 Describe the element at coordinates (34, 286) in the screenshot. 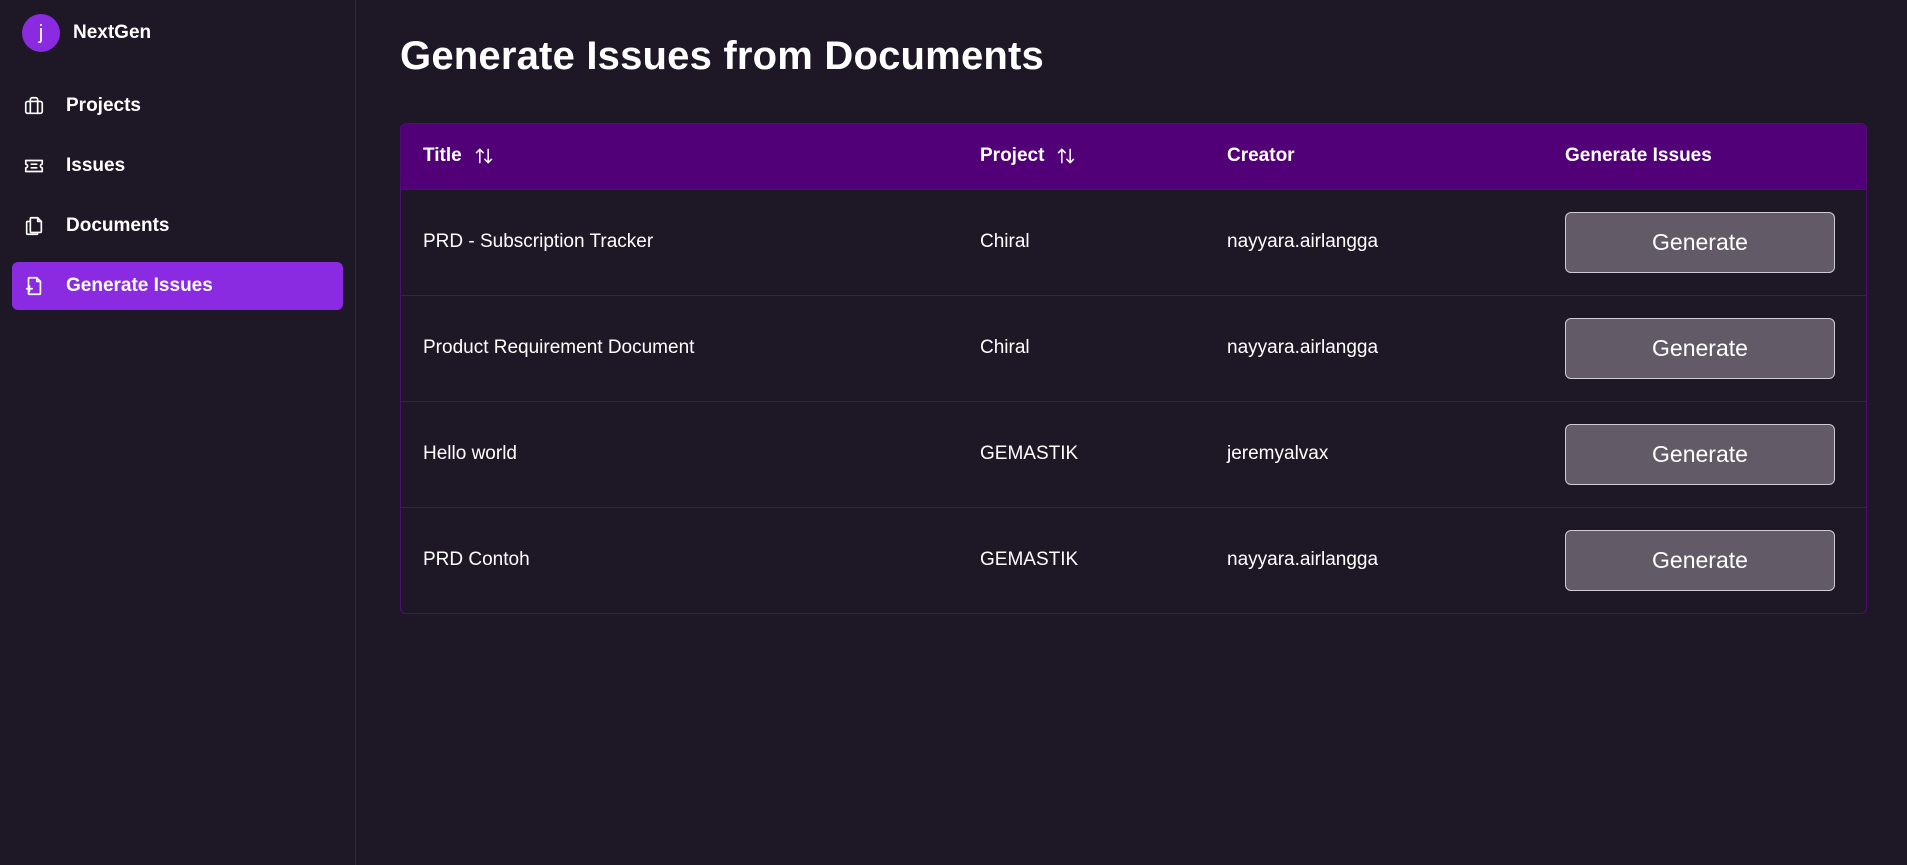

I see `file-plus-icon` at that location.